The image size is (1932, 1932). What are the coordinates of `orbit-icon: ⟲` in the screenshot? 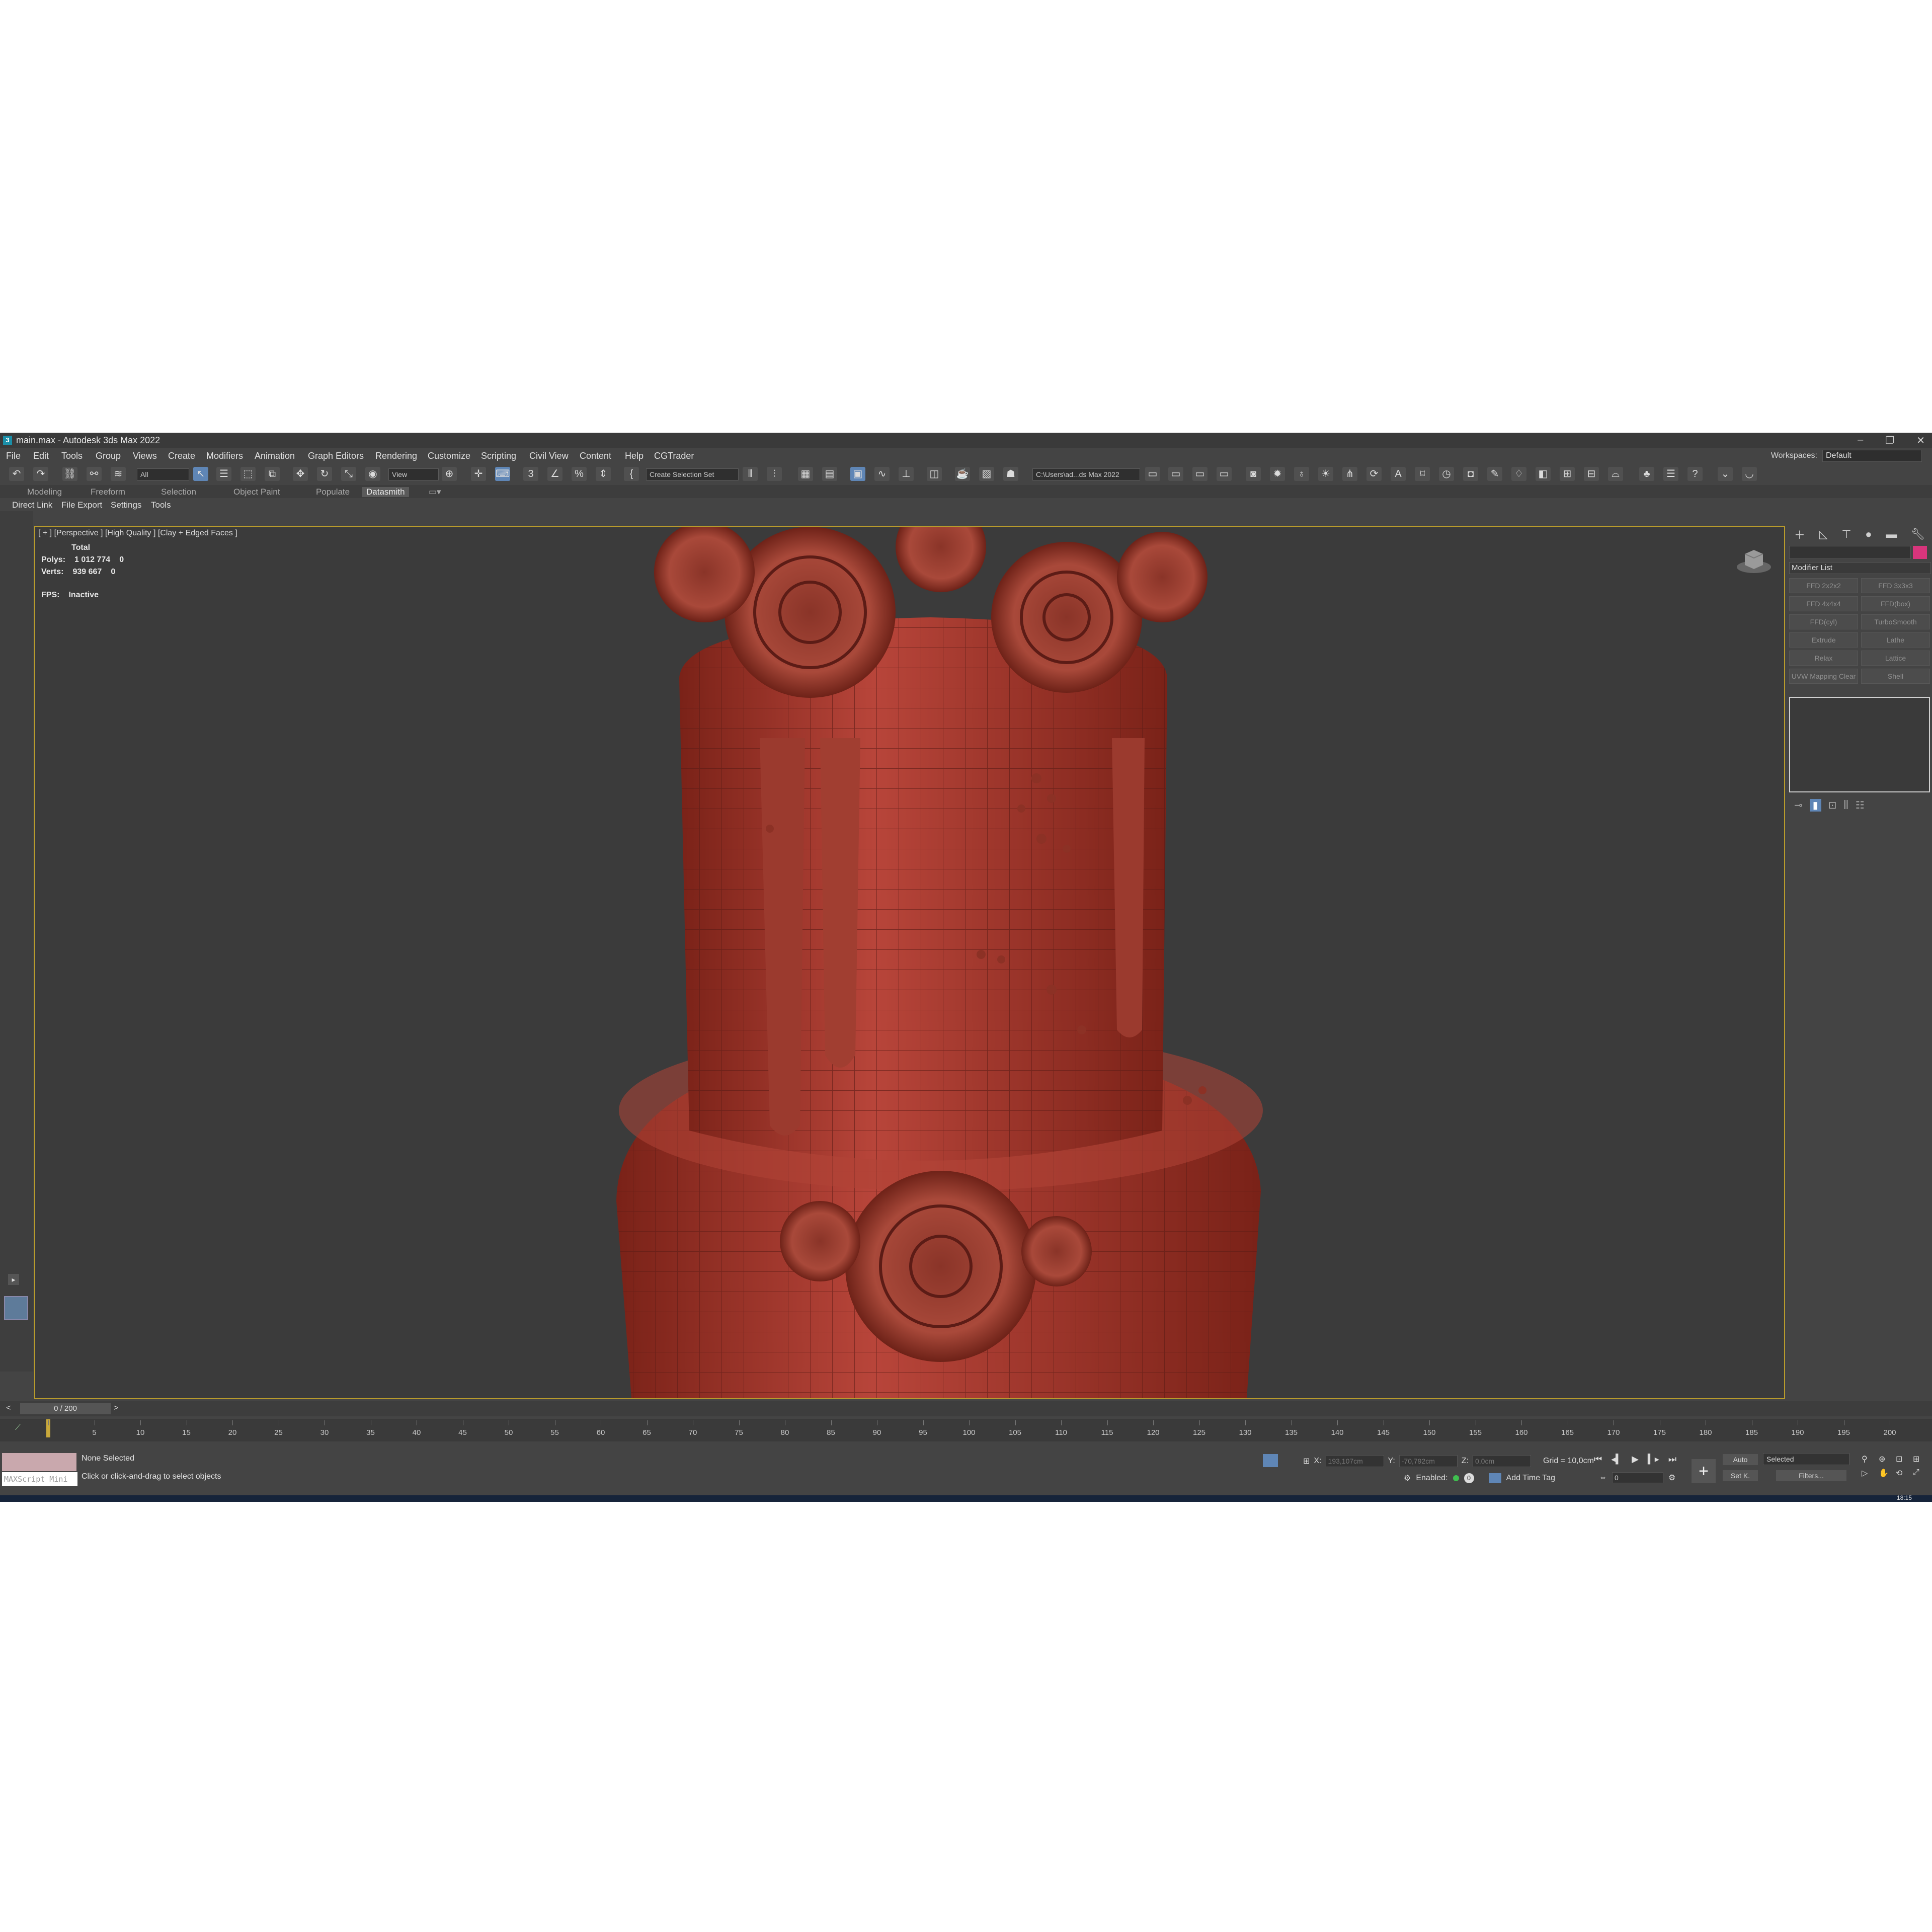 It's located at (1904, 1473).